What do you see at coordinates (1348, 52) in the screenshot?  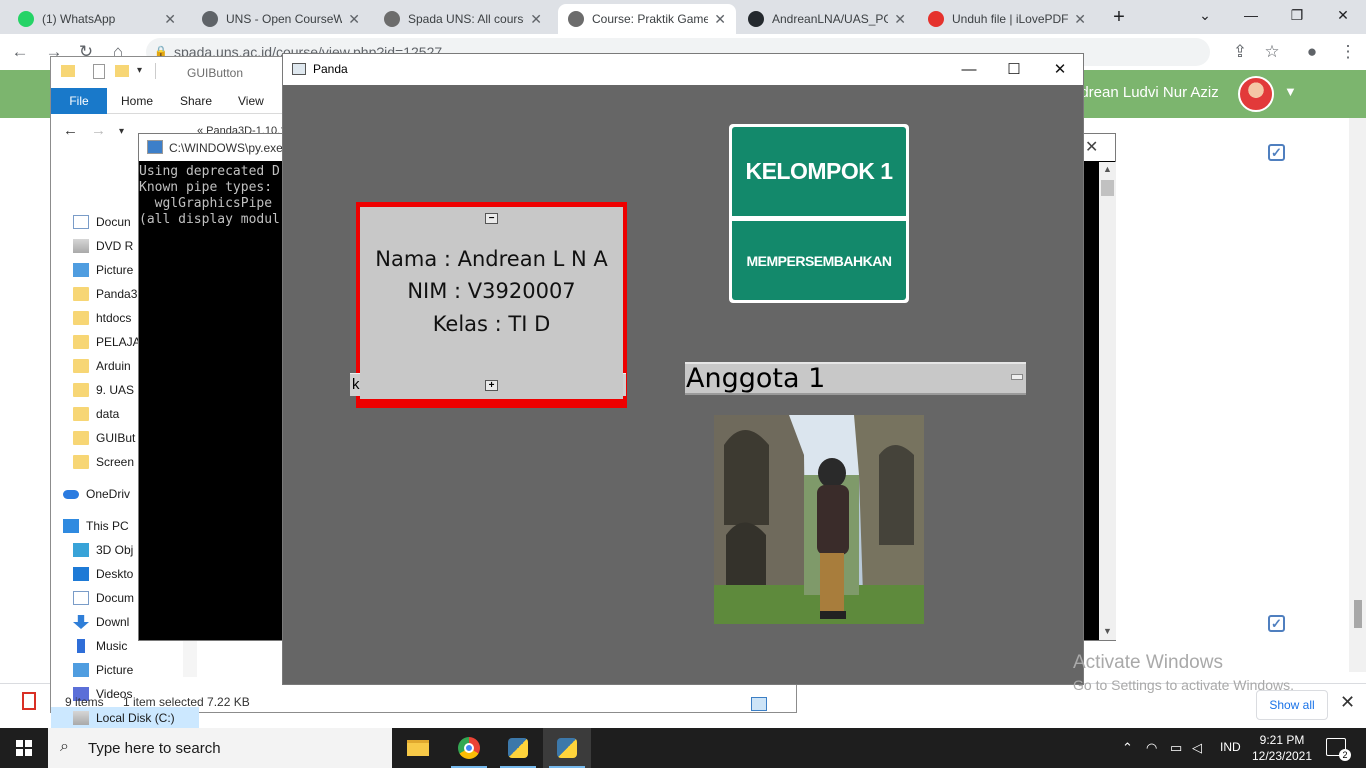 I see `browser-menu-icon: ⋮` at bounding box center [1348, 52].